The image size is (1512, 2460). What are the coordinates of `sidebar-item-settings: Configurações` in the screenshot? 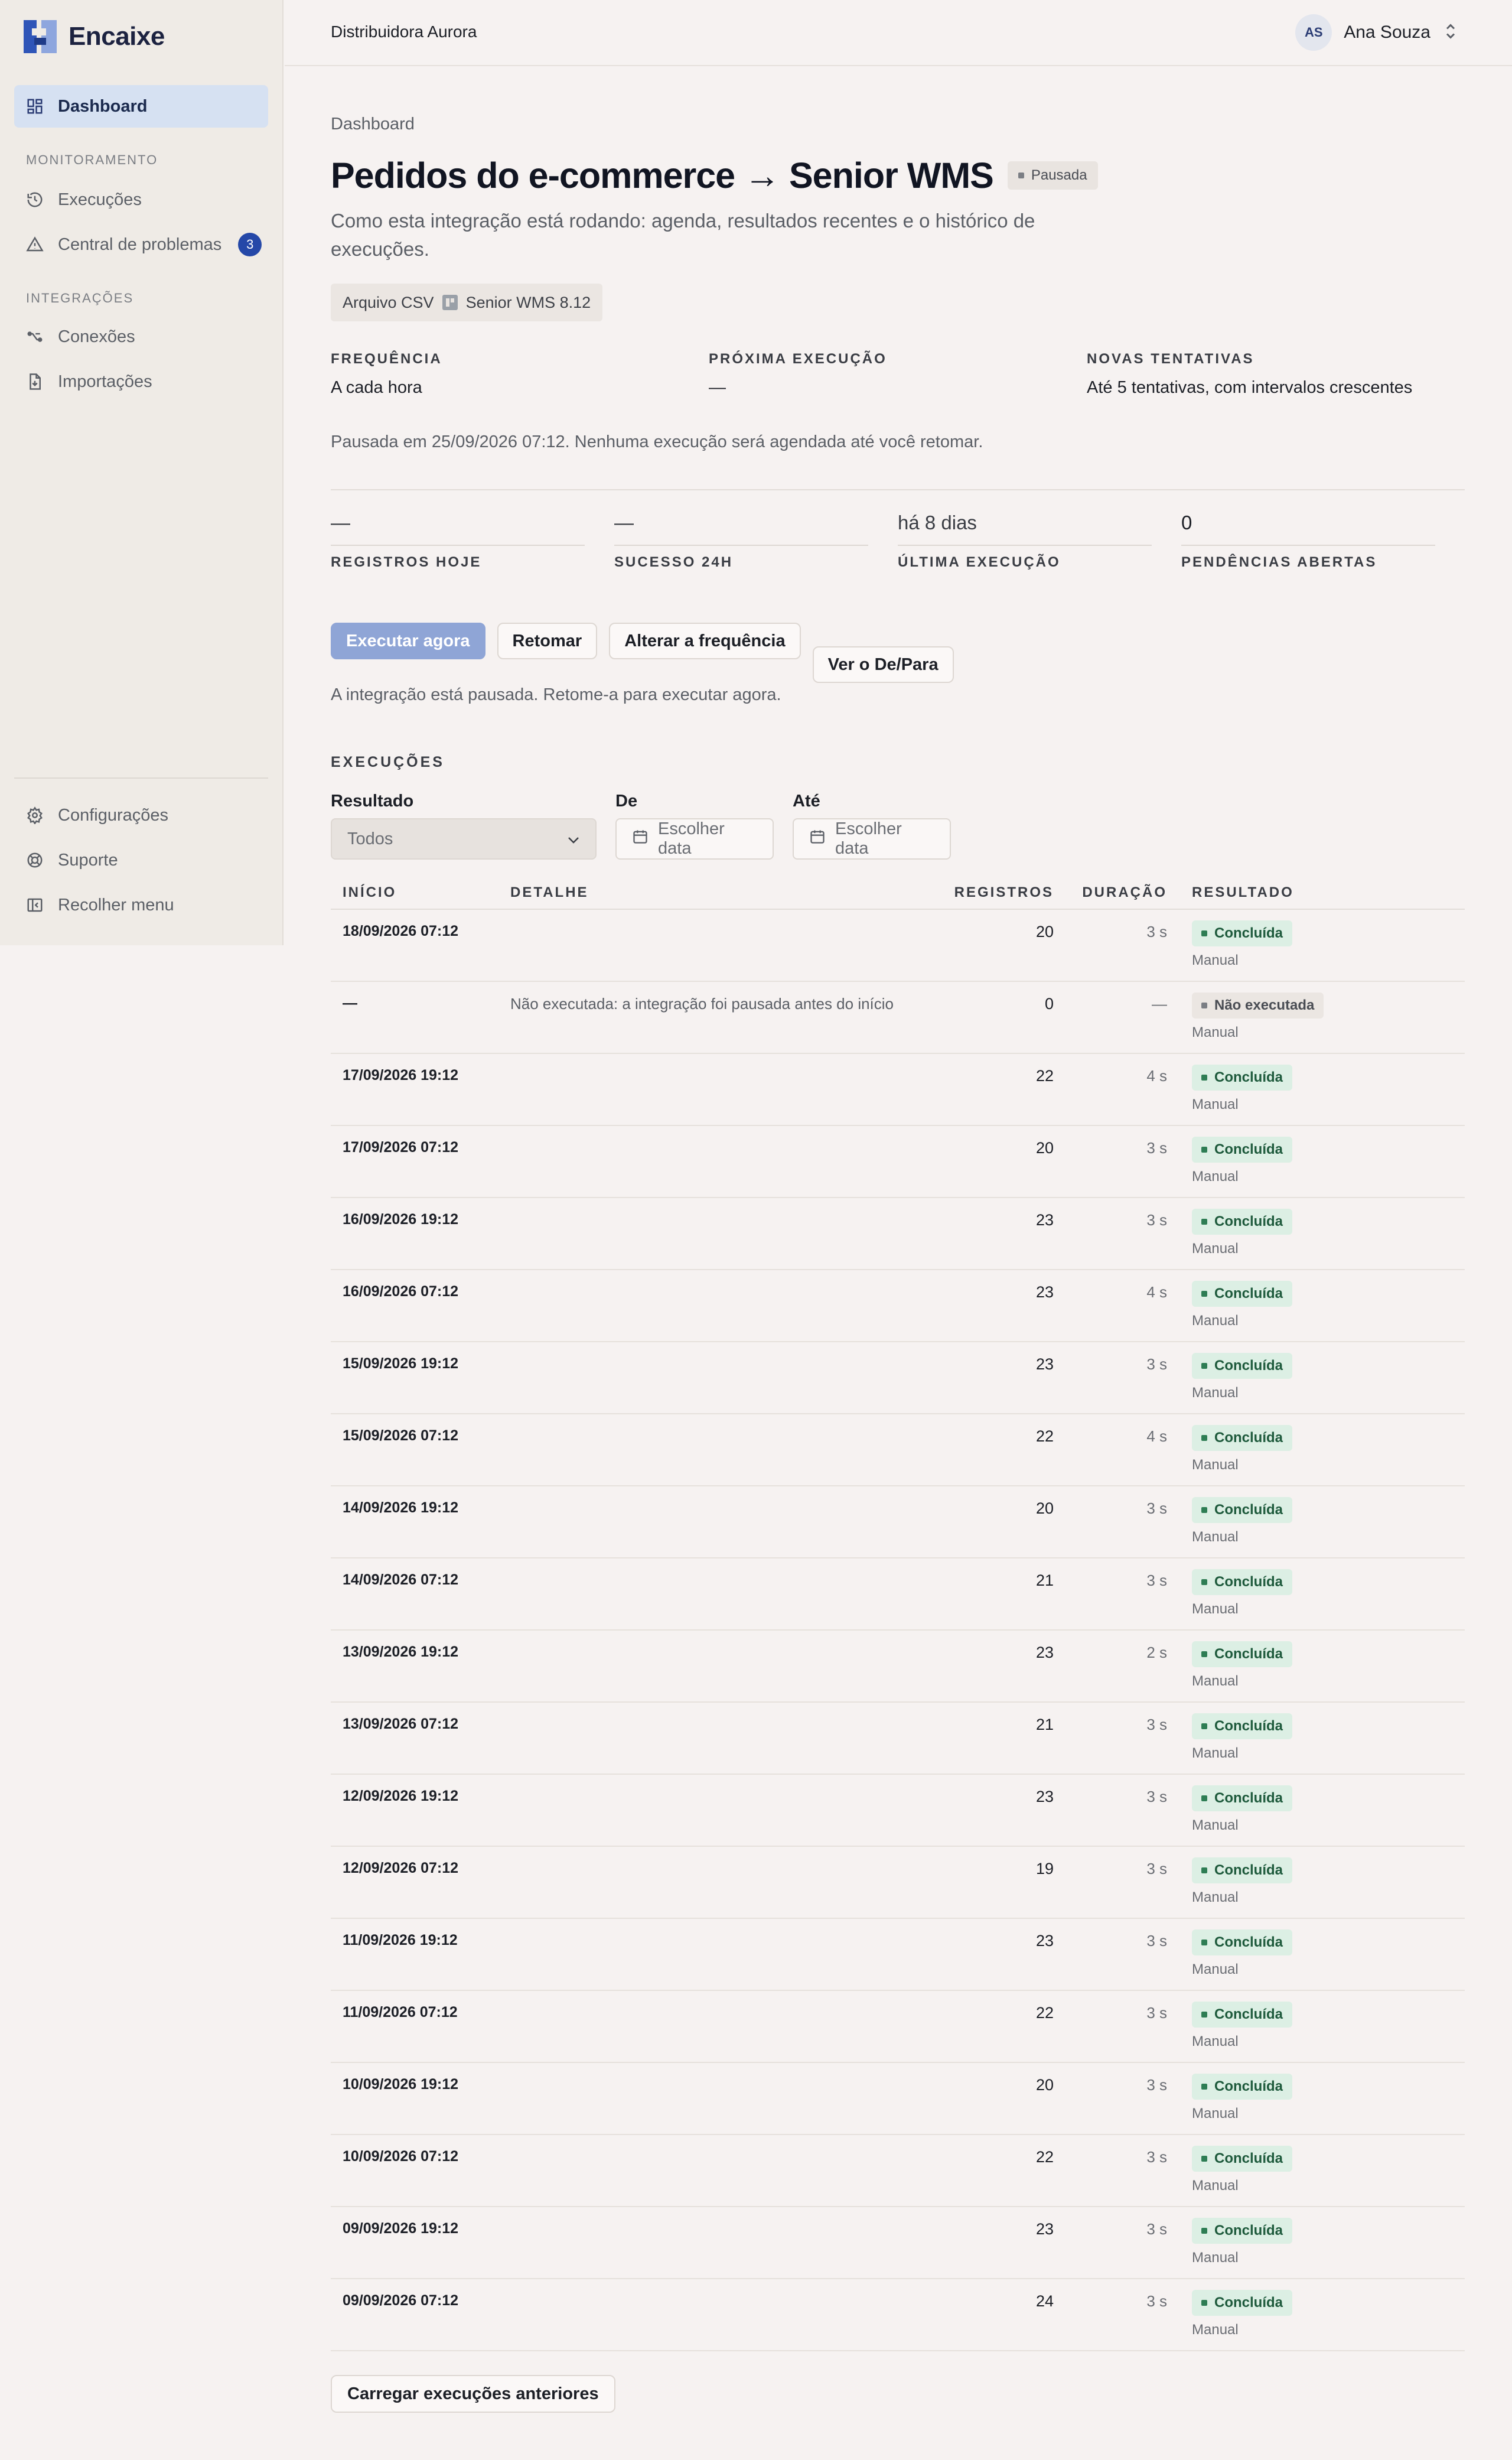 It's located at (141, 815).